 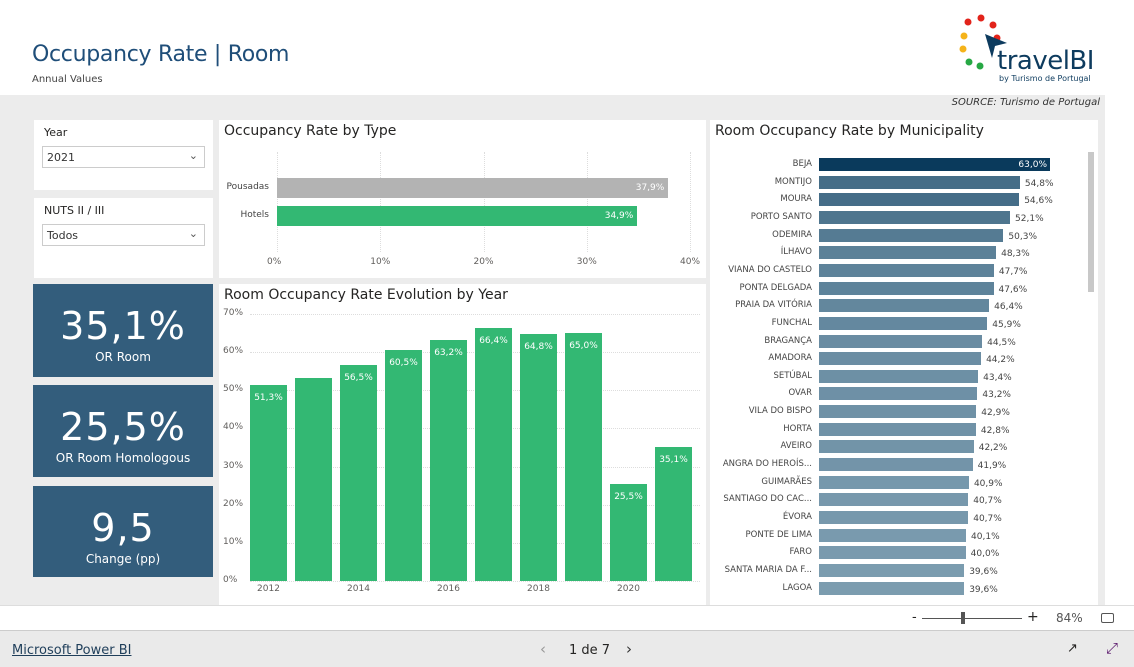 What do you see at coordinates (268, 398) in the screenshot?
I see `data-label: 51,3%` at bounding box center [268, 398].